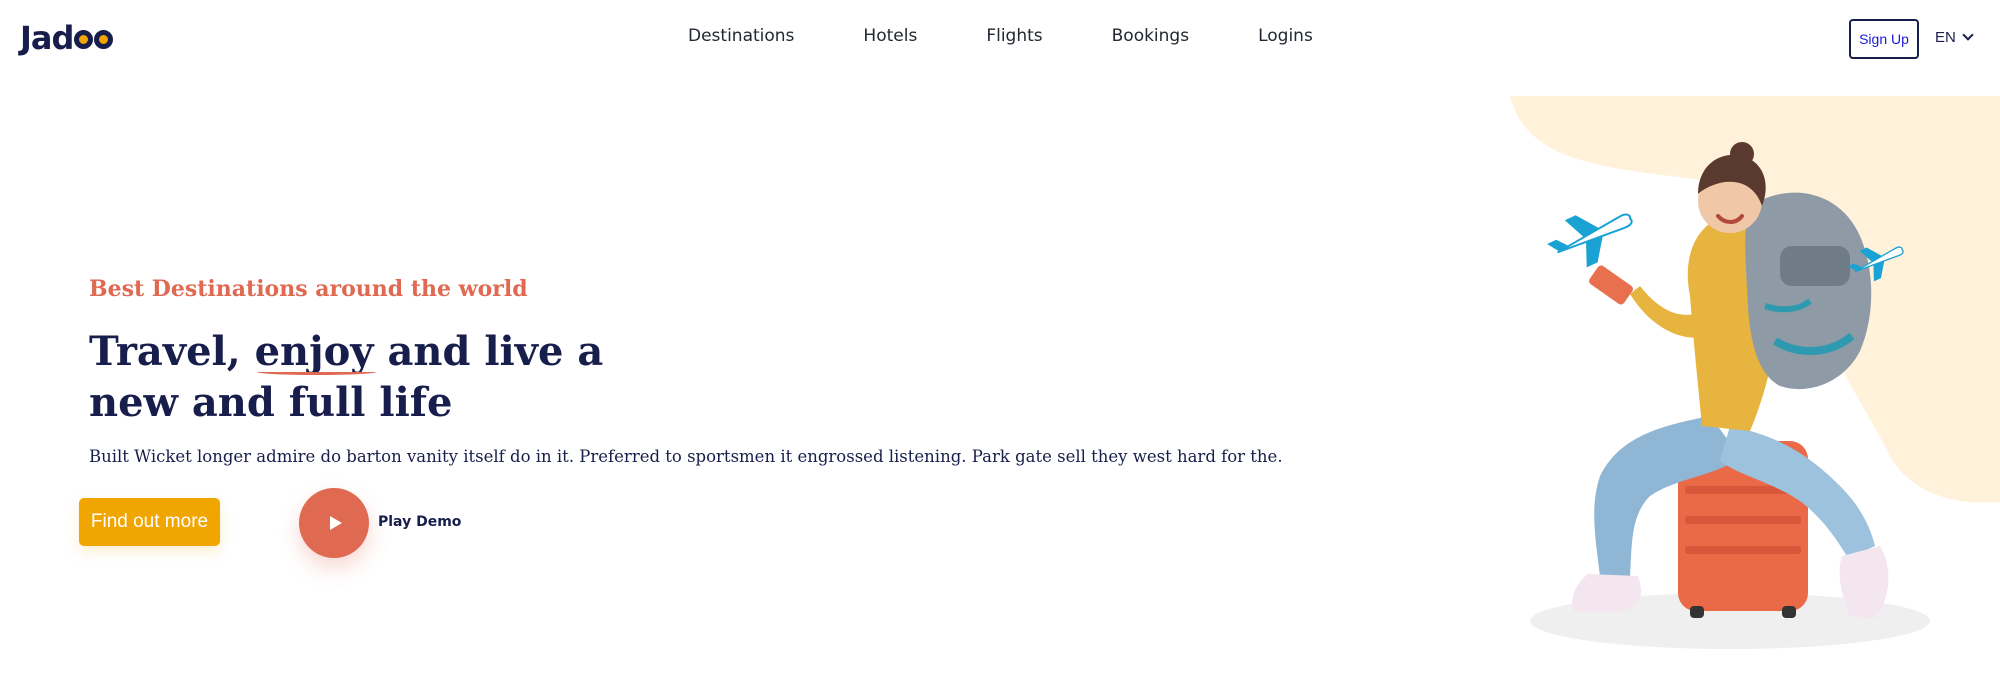 The height and width of the screenshot is (700, 2000). Describe the element at coordinates (1611, 285) in the screenshot. I see `phone-shape` at that location.